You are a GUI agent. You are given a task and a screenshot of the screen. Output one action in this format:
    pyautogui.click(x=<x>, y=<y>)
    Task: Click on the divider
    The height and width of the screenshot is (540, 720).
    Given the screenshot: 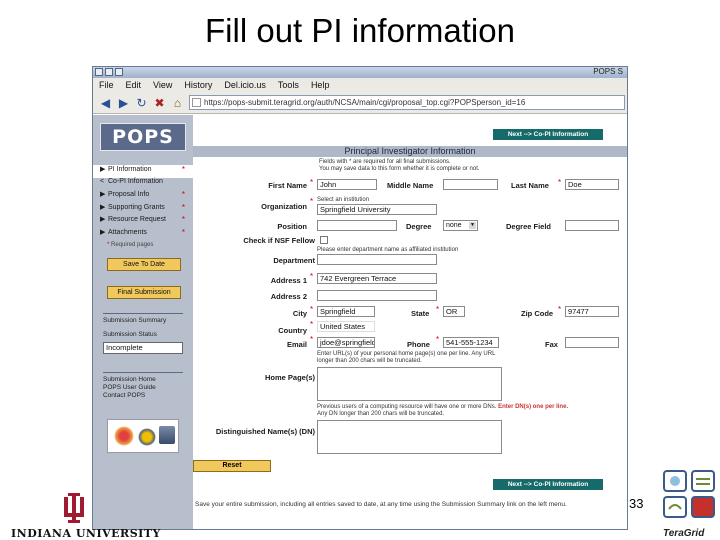 What is the action you would take?
    pyautogui.click(x=143, y=372)
    